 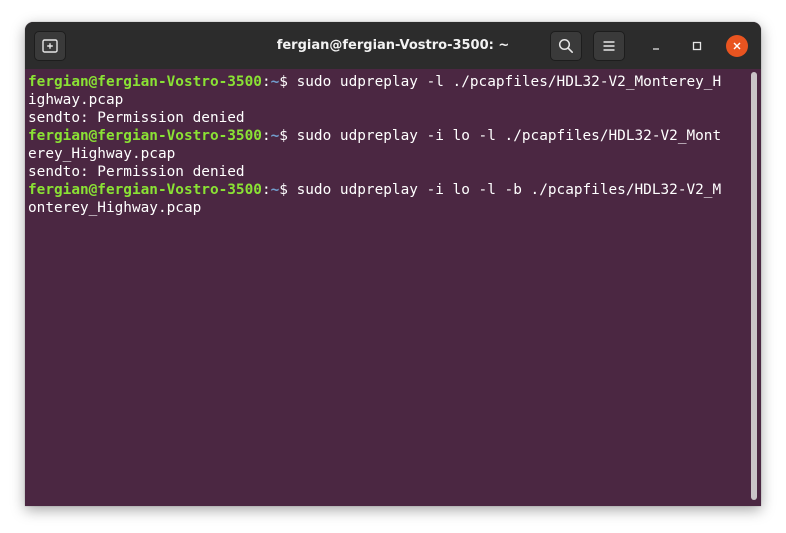 I want to click on hamburger-menu-icon, so click(x=609, y=46).